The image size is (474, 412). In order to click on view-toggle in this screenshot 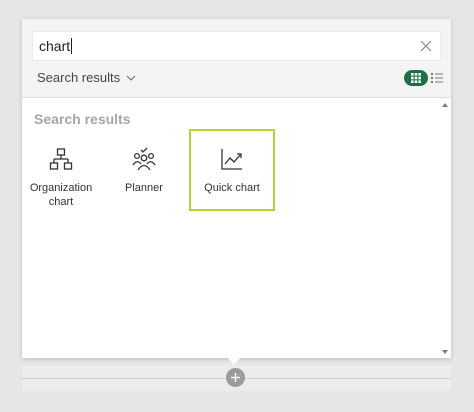, I will do `click(423, 78)`.